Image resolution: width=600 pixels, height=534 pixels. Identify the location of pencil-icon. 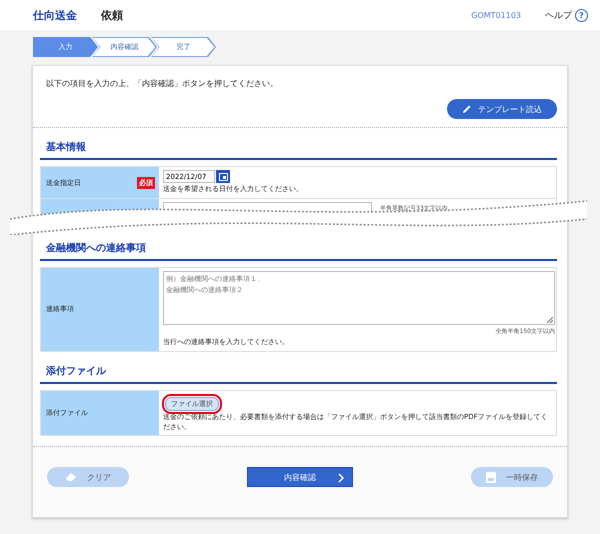
(467, 109).